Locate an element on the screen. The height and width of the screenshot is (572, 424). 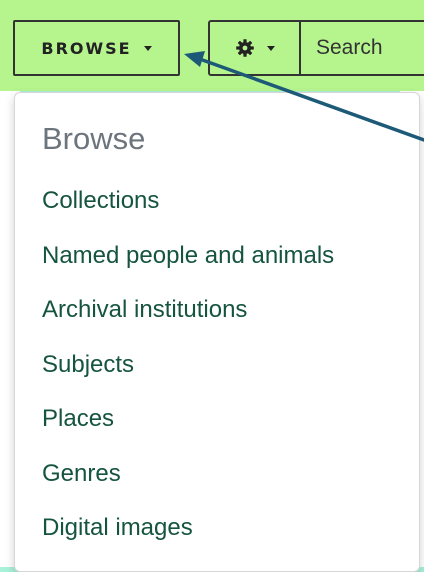
dropdown-item-subjects: Subjects is located at coordinates (88, 365).